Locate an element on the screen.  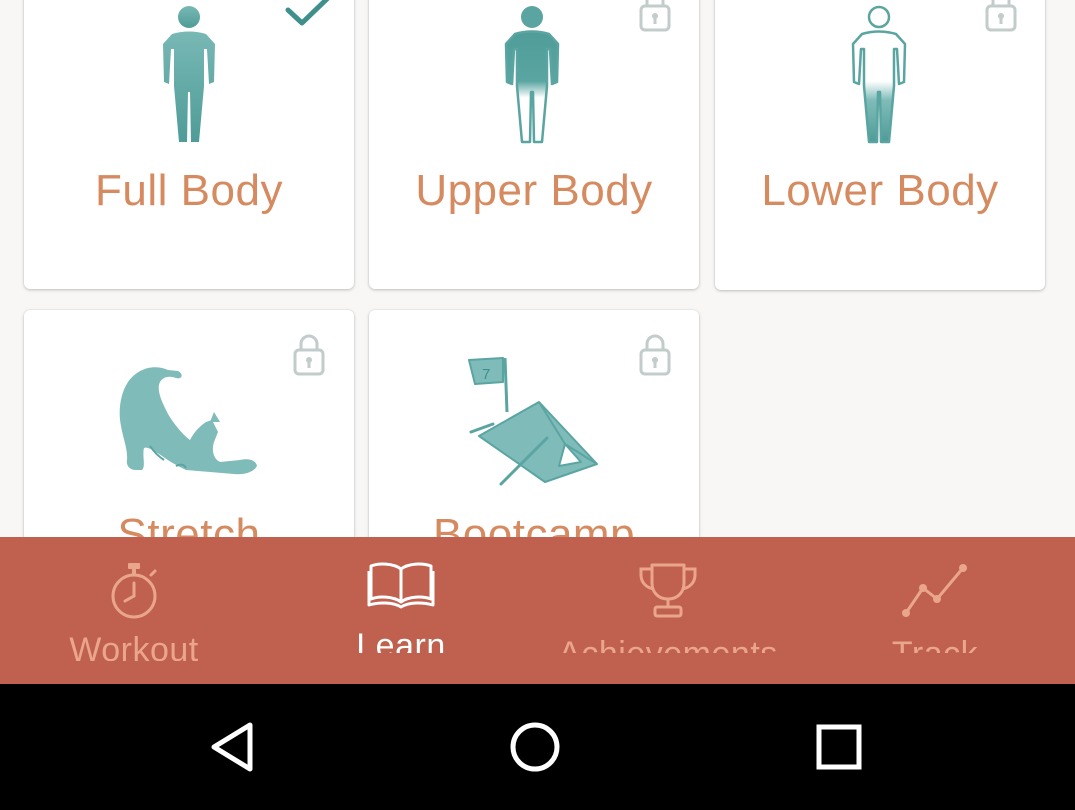
nav-label: Workout is located at coordinates (134, 646).